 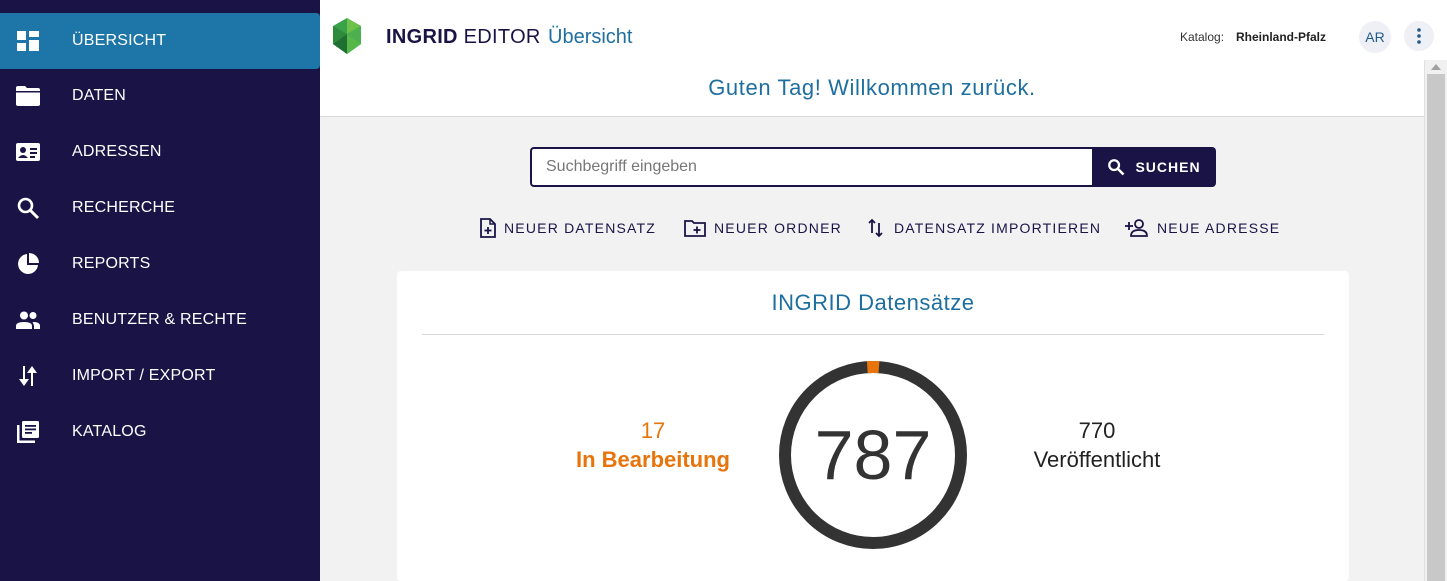 I want to click on sidebar-item-uebersicht: ÜBERSICHT, so click(x=160, y=41).